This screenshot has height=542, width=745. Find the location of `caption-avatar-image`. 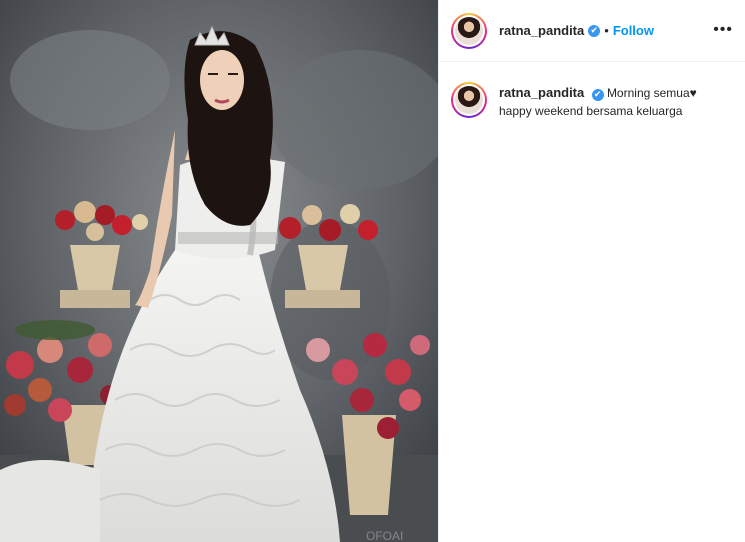

caption-avatar-image is located at coordinates (469, 100).